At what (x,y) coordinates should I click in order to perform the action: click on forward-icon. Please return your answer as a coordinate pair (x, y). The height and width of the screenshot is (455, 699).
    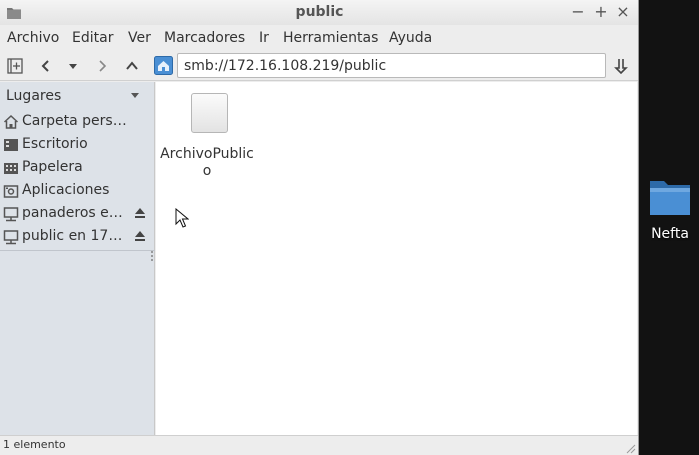
    Looking at the image, I should click on (103, 66).